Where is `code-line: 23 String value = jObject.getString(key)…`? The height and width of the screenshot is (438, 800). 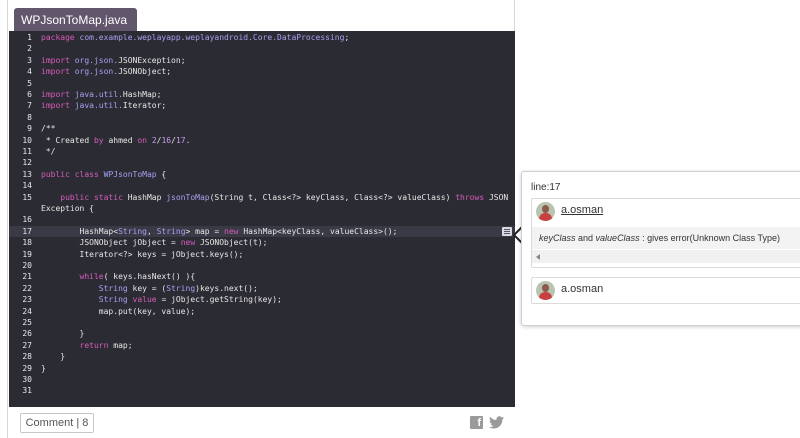 code-line: 23 String value = jObject.getString(key)… is located at coordinates (262, 299).